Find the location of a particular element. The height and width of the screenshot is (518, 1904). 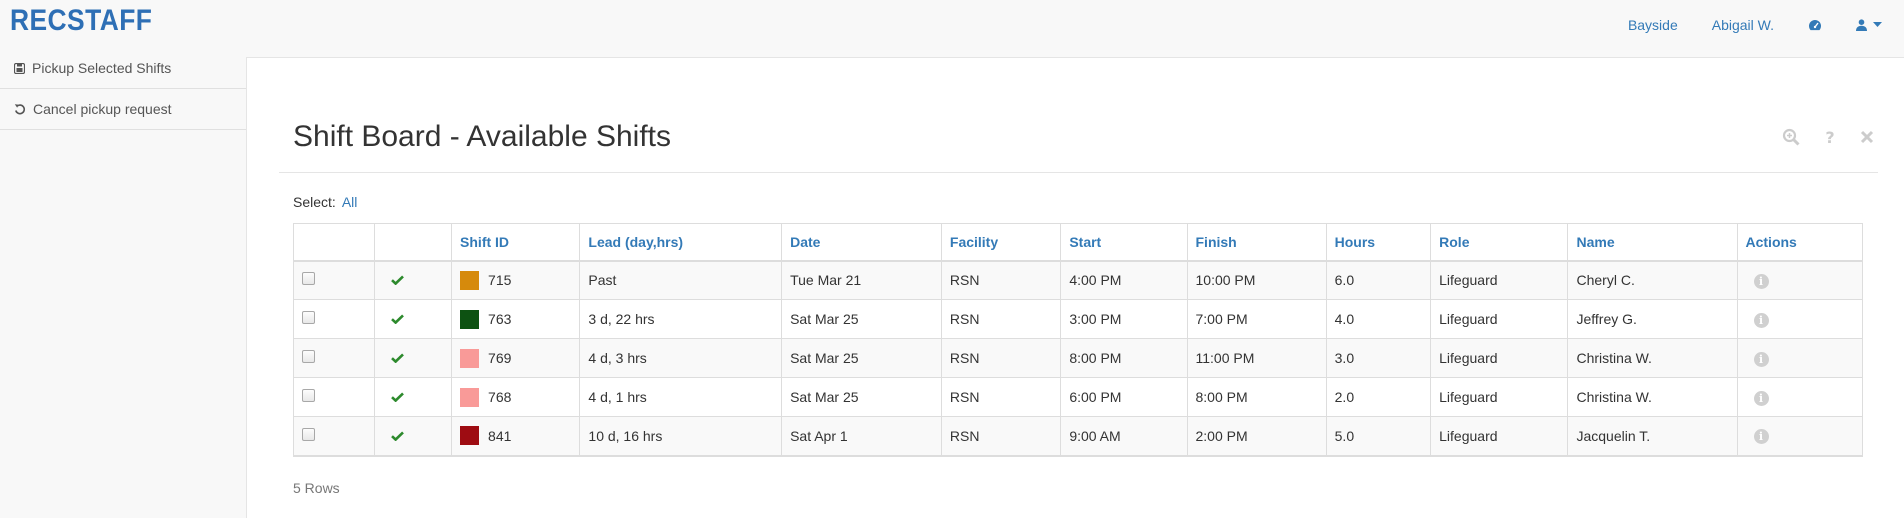

header-status is located at coordinates (413, 242).